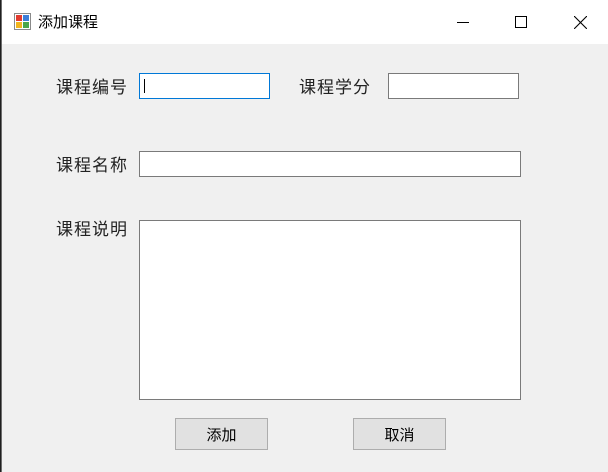 This screenshot has height=472, width=608. I want to click on maximize-button, so click(521, 22).